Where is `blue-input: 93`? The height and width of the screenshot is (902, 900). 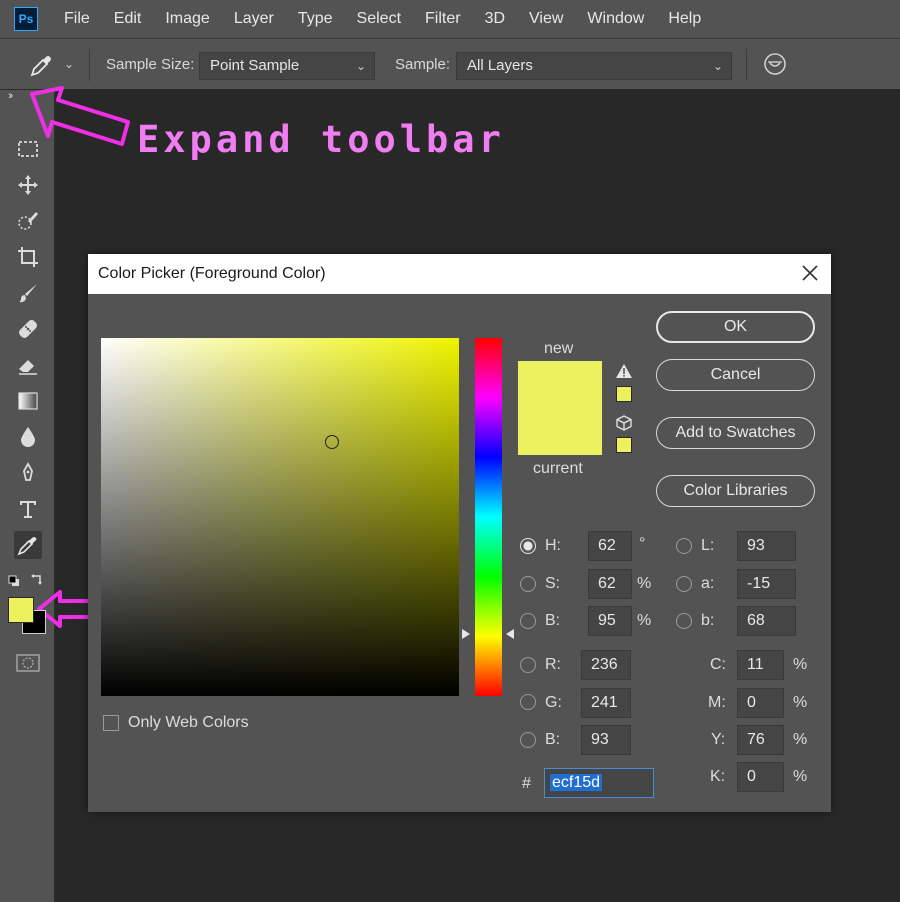 blue-input: 93 is located at coordinates (606, 740).